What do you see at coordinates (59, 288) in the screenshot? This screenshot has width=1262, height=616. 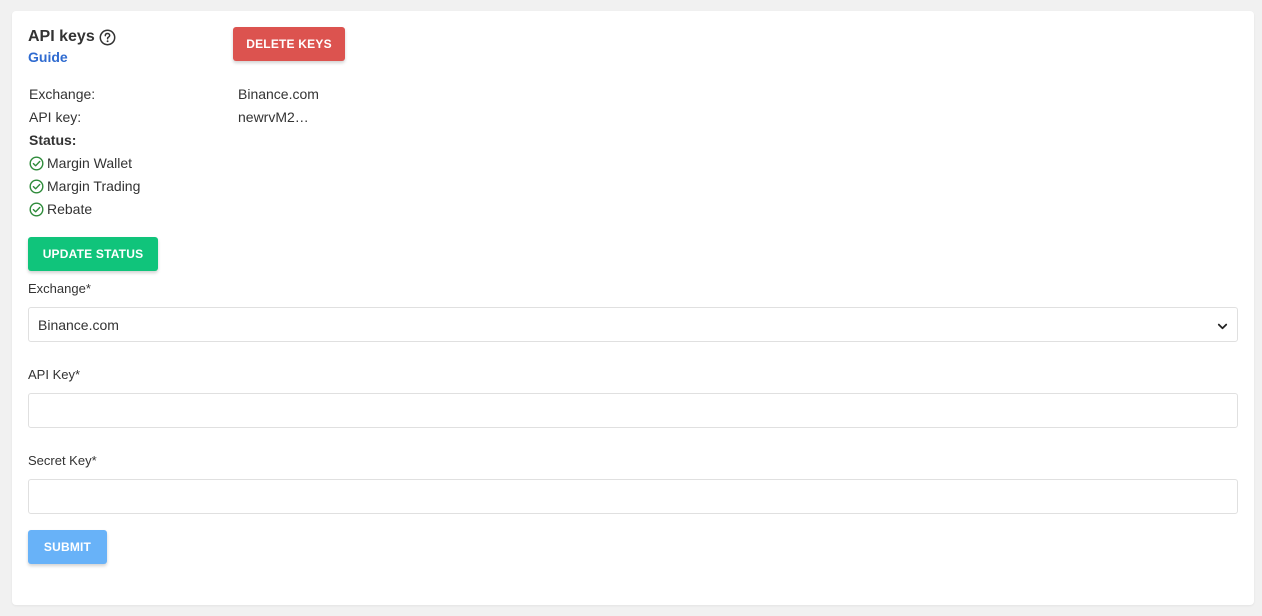 I see `exchange-field-label: Exchange*` at bounding box center [59, 288].